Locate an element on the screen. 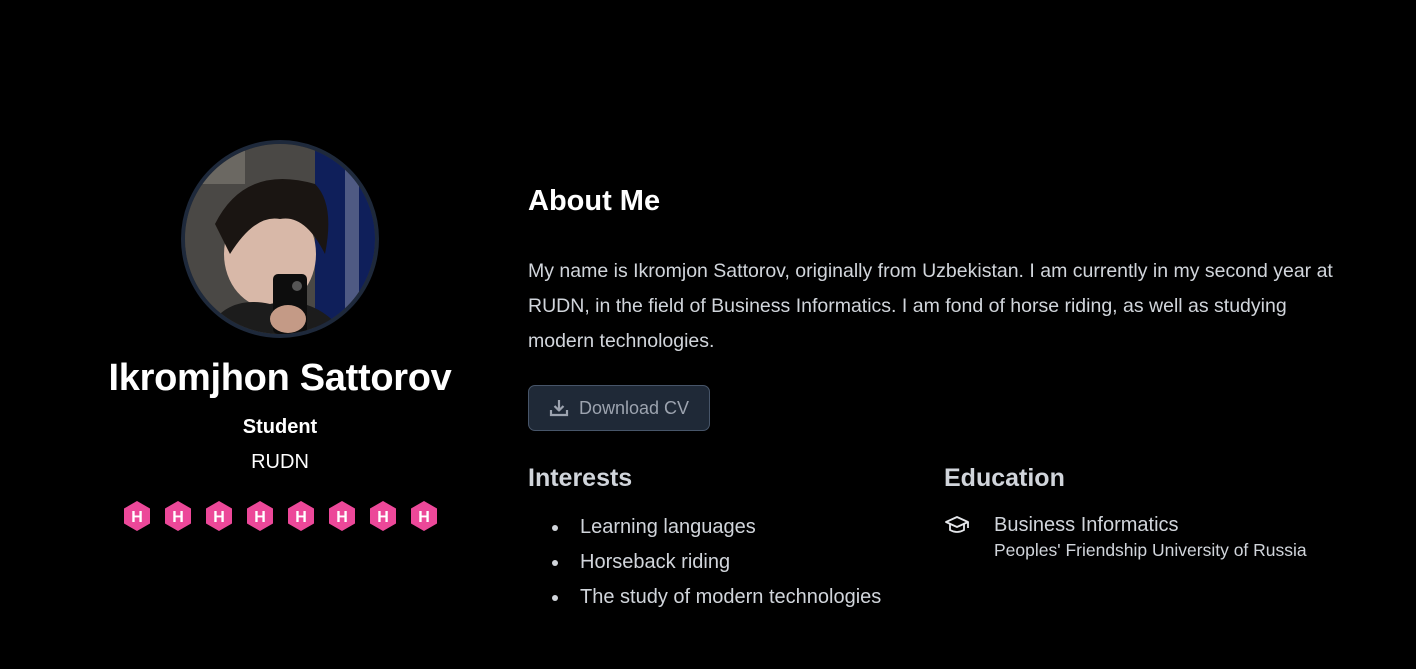  education-institution: Peoples' Friendship University of Russia is located at coordinates (1150, 550).